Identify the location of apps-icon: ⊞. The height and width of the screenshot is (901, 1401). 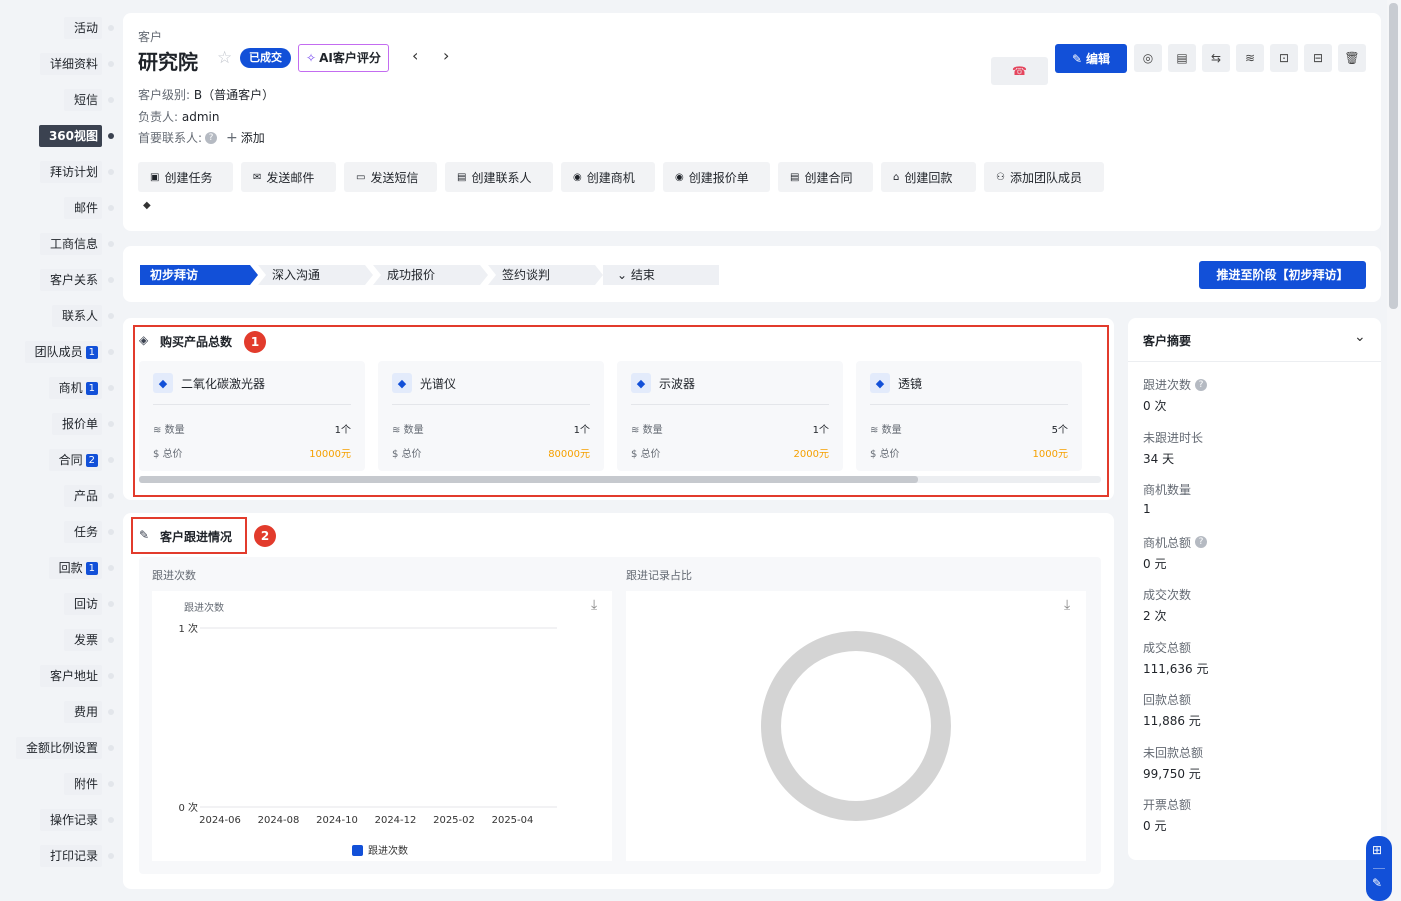
(1377, 850).